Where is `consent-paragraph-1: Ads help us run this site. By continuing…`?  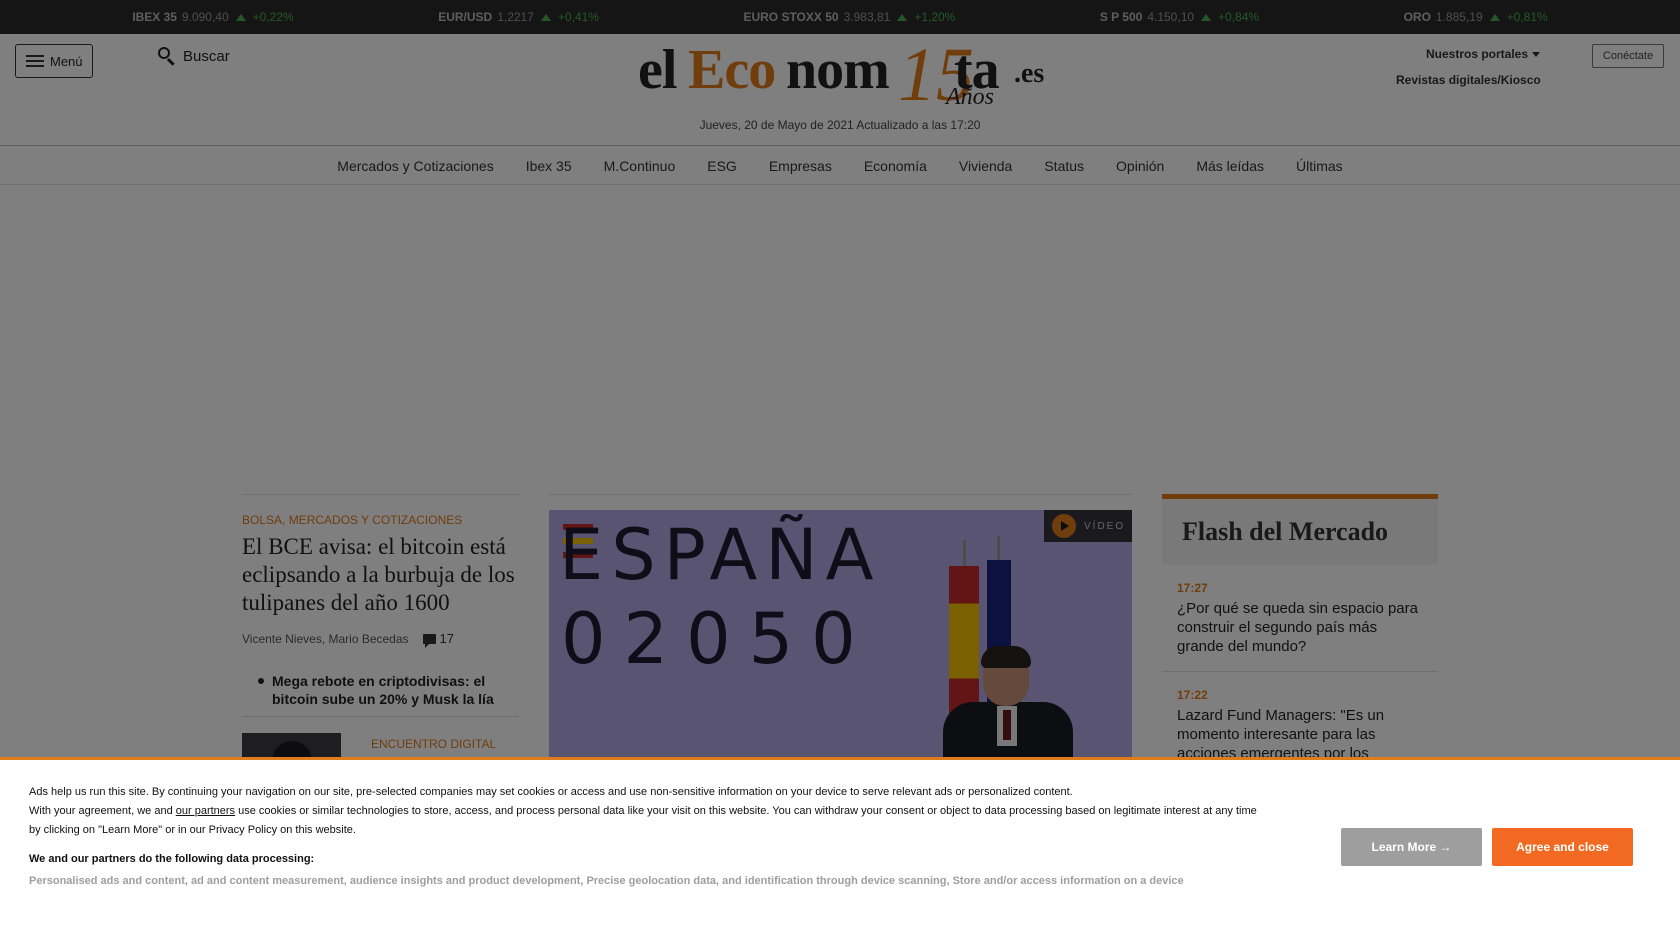
consent-paragraph-1: Ads help us run this site. By continuing… is located at coordinates (551, 792).